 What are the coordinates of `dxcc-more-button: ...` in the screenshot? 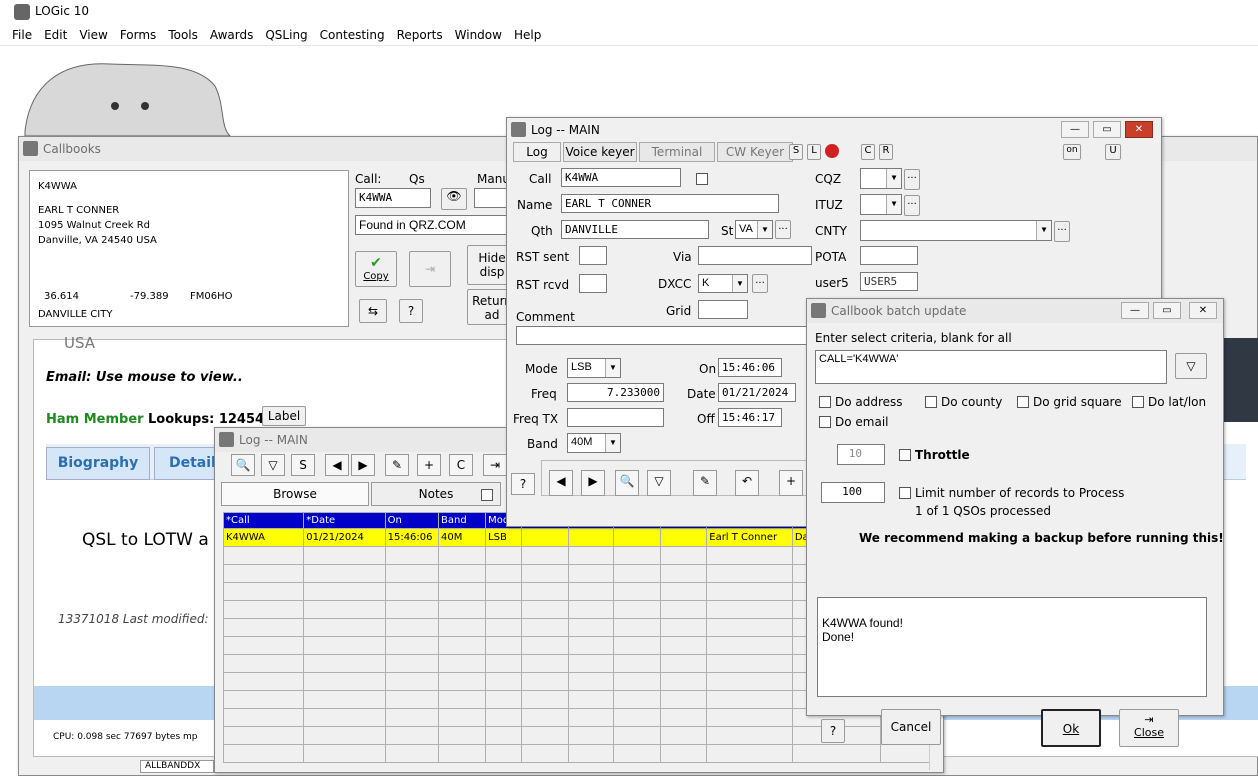 It's located at (760, 283).